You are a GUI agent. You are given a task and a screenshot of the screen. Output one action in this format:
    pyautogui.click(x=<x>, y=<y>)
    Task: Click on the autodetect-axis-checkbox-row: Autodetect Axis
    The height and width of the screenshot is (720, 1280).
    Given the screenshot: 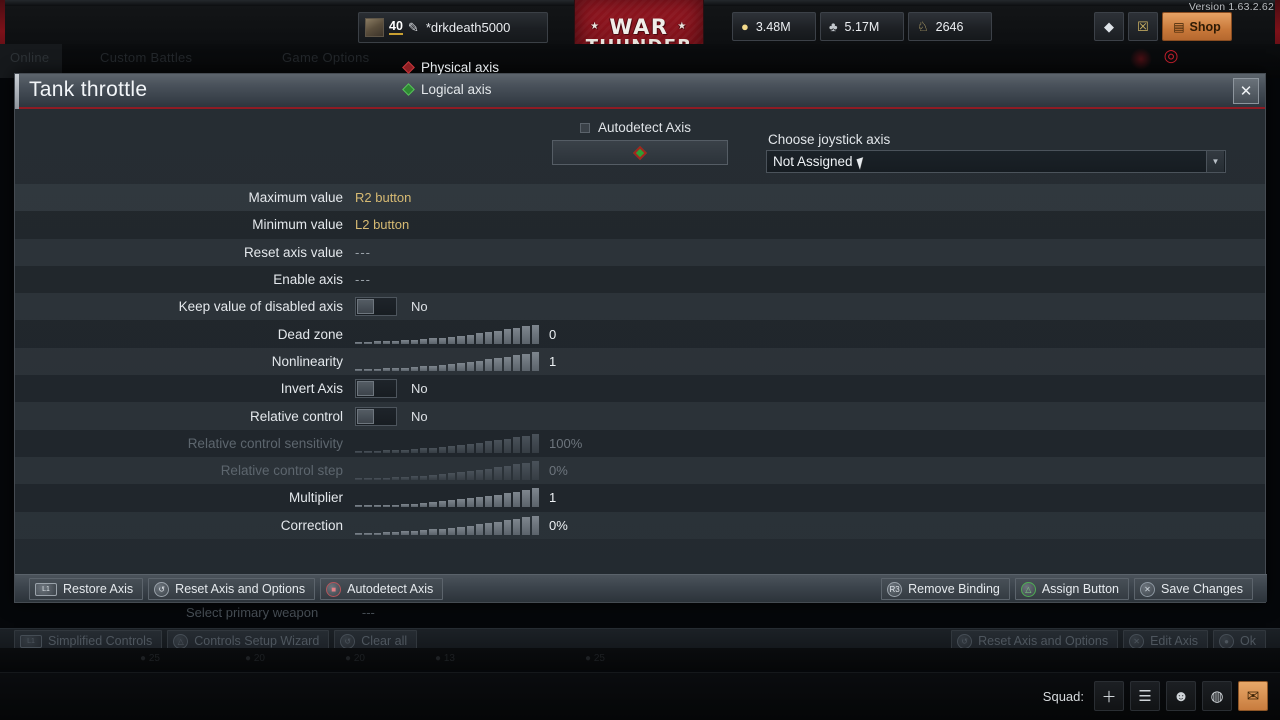 What is the action you would take?
    pyautogui.click(x=635, y=127)
    